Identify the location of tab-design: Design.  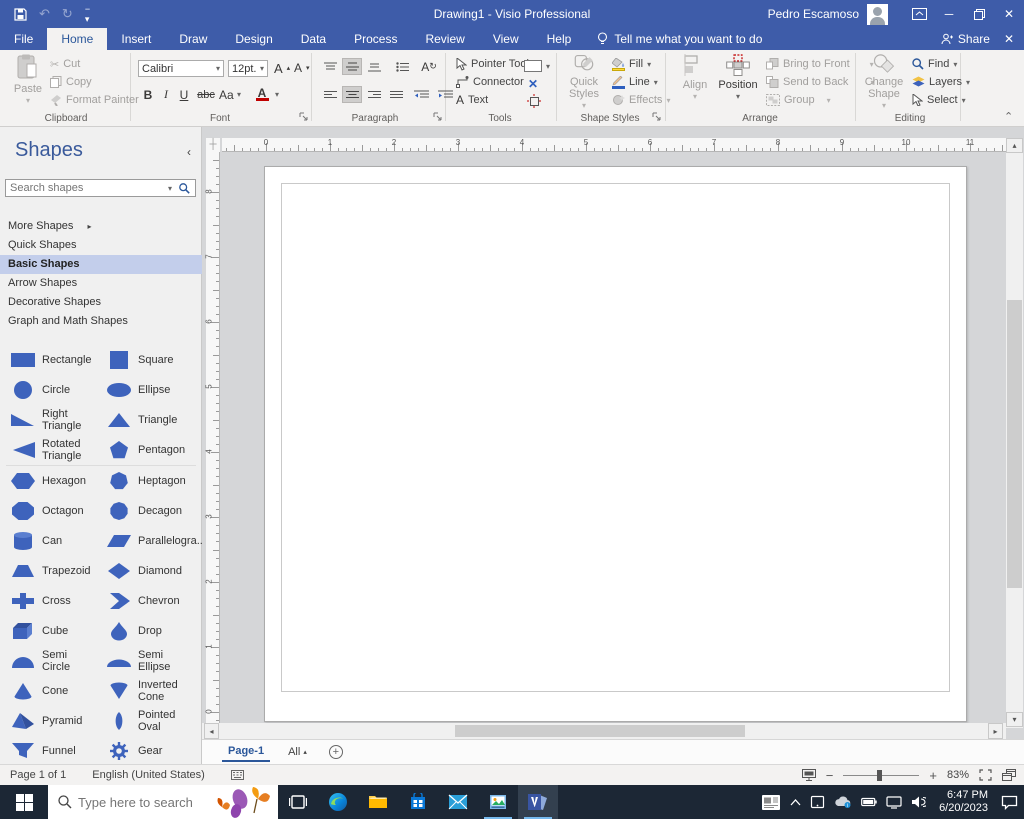
(253, 39).